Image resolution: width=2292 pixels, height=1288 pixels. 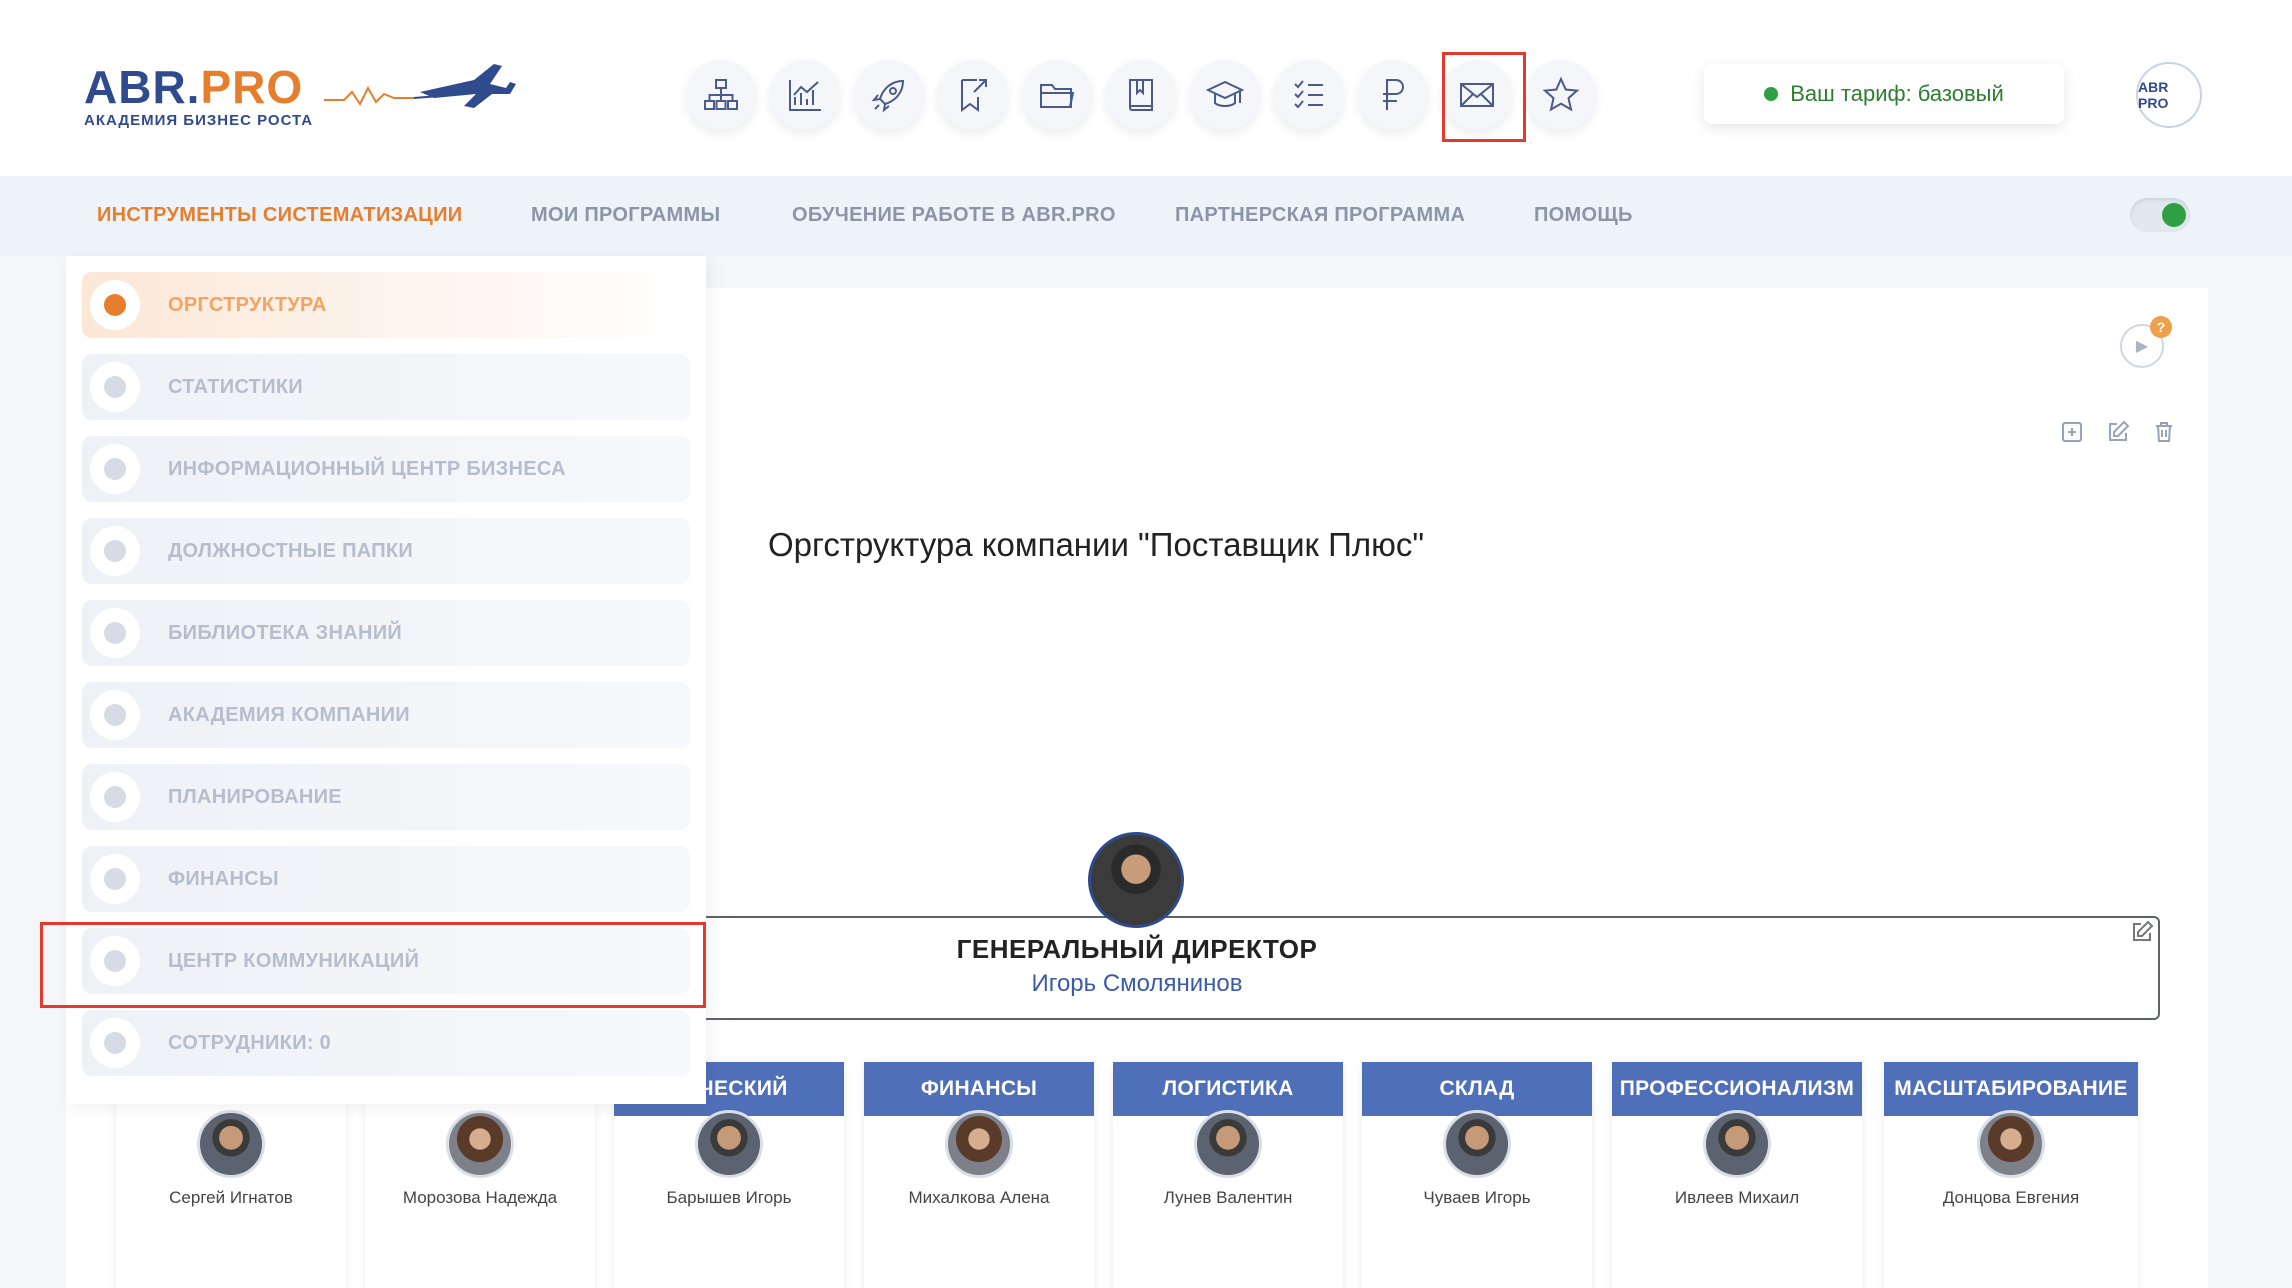 I want to click on sidebar-item-label: СТАТИСТИКИ, so click(x=236, y=387).